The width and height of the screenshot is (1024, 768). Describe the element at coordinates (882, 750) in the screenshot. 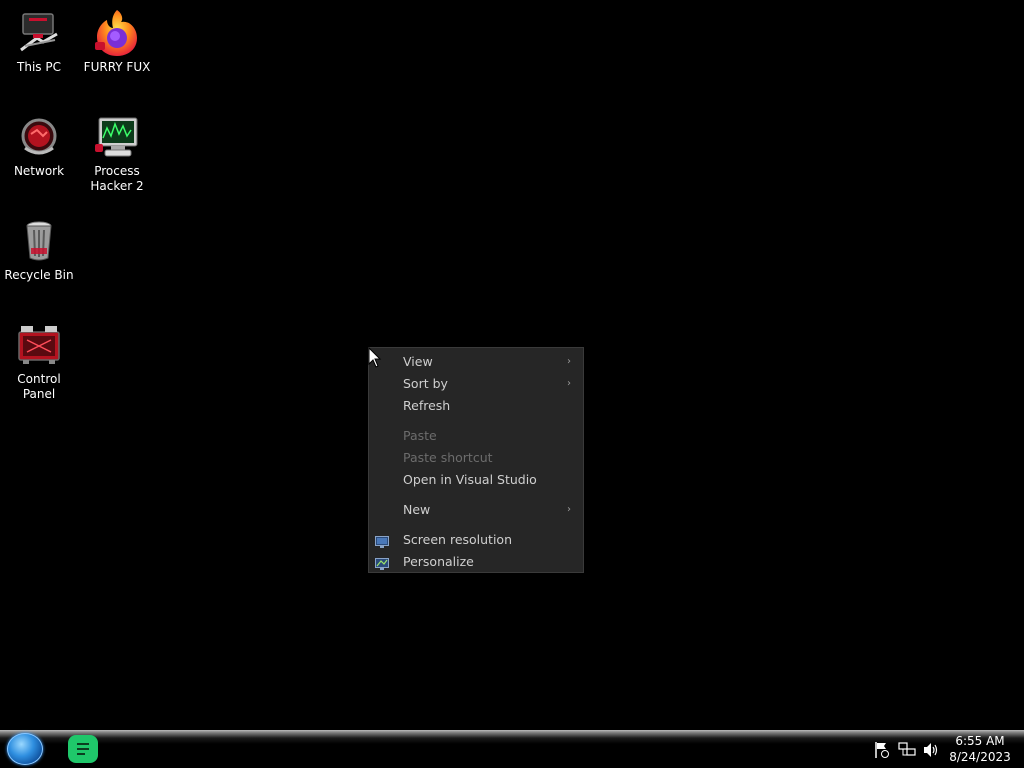

I see `action-center-flag-icon` at that location.